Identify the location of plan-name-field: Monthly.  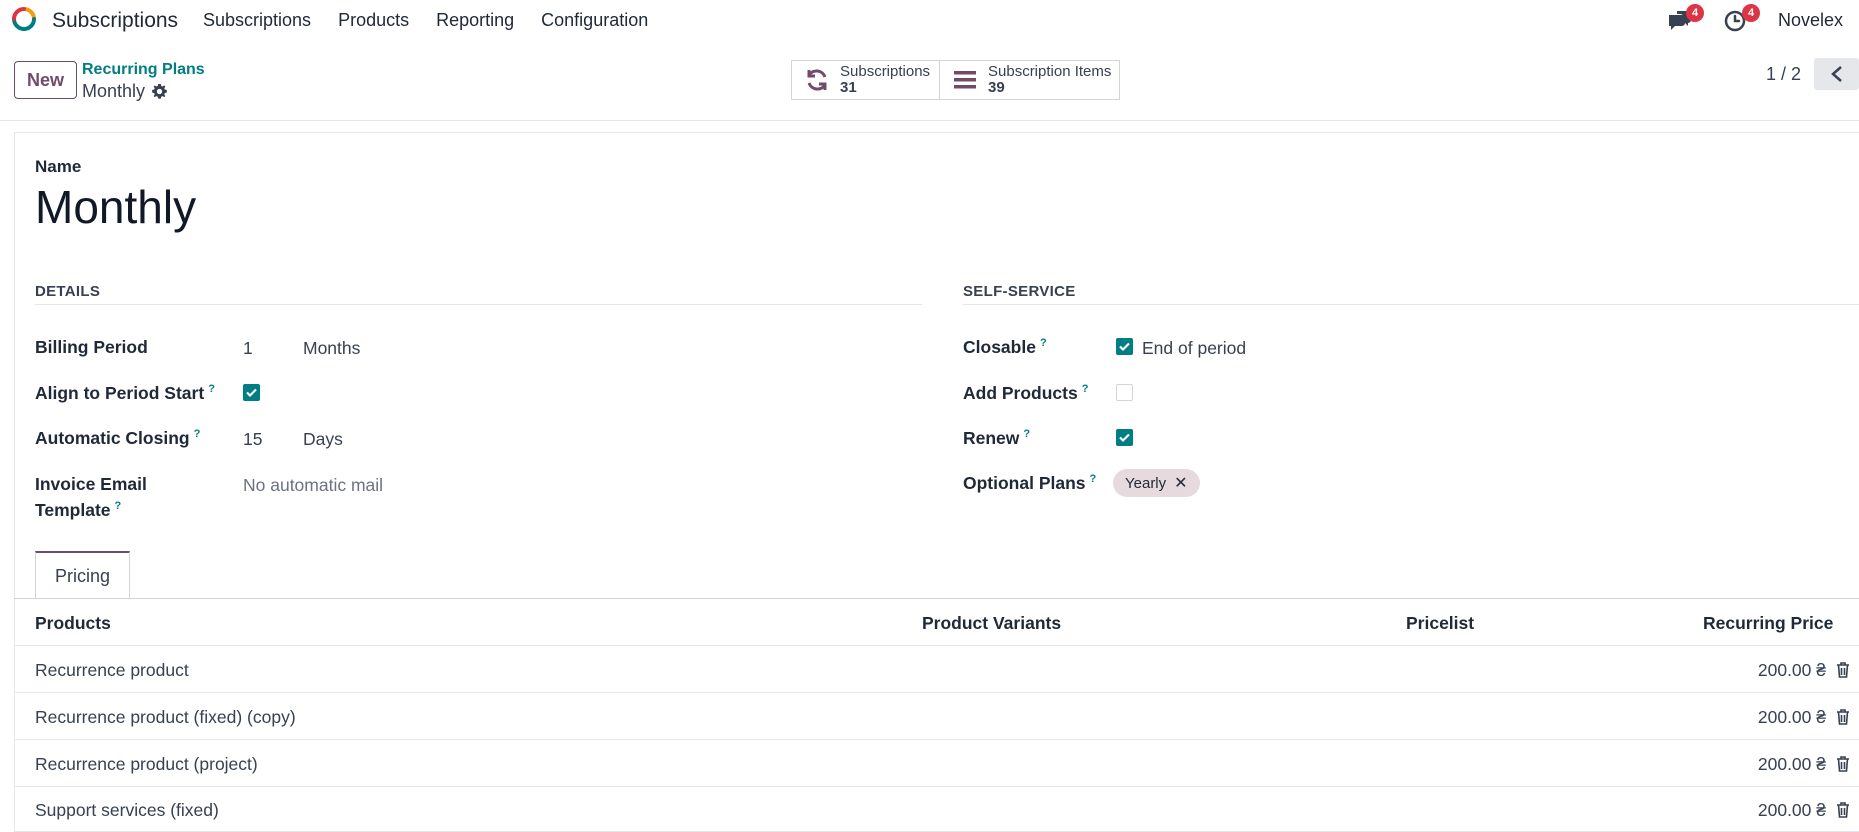
(115, 207).